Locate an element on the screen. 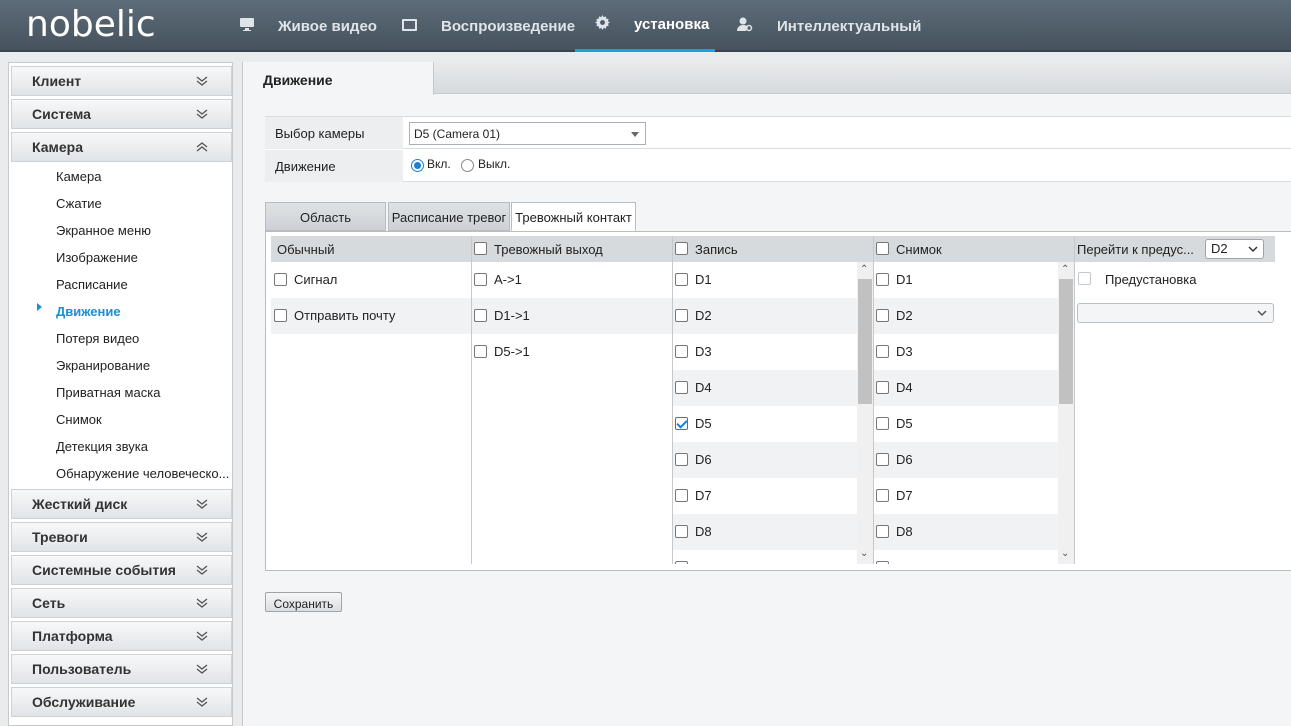 The image size is (1291, 726). snapshot-d1-checkbox is located at coordinates (882, 279).